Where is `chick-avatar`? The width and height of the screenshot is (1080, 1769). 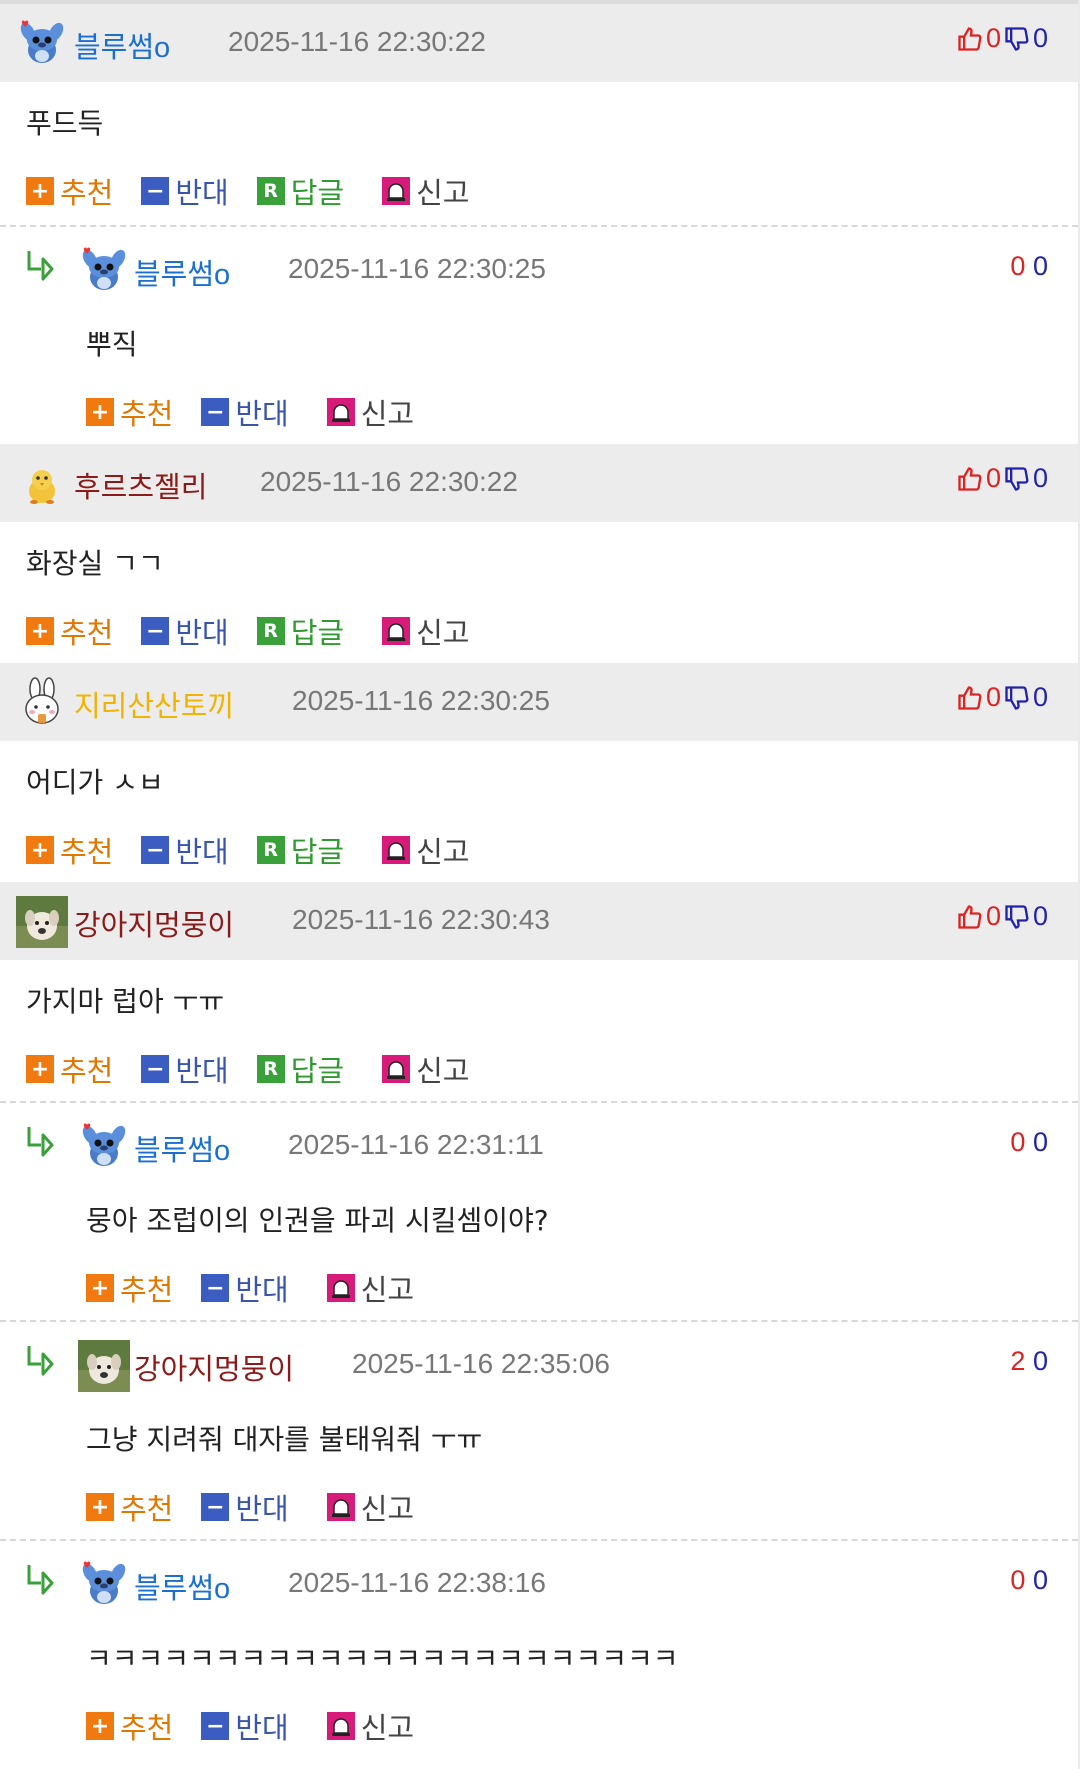 chick-avatar is located at coordinates (42, 484).